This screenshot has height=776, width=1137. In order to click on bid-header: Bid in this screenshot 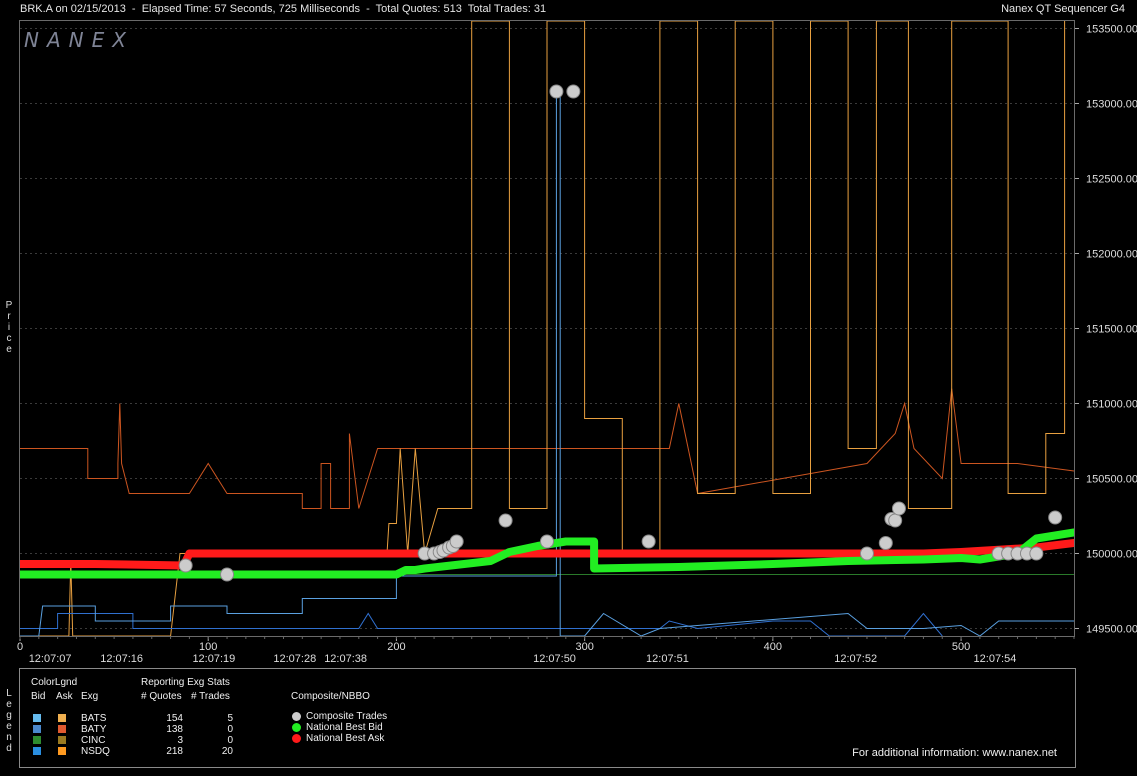, I will do `click(38, 696)`.